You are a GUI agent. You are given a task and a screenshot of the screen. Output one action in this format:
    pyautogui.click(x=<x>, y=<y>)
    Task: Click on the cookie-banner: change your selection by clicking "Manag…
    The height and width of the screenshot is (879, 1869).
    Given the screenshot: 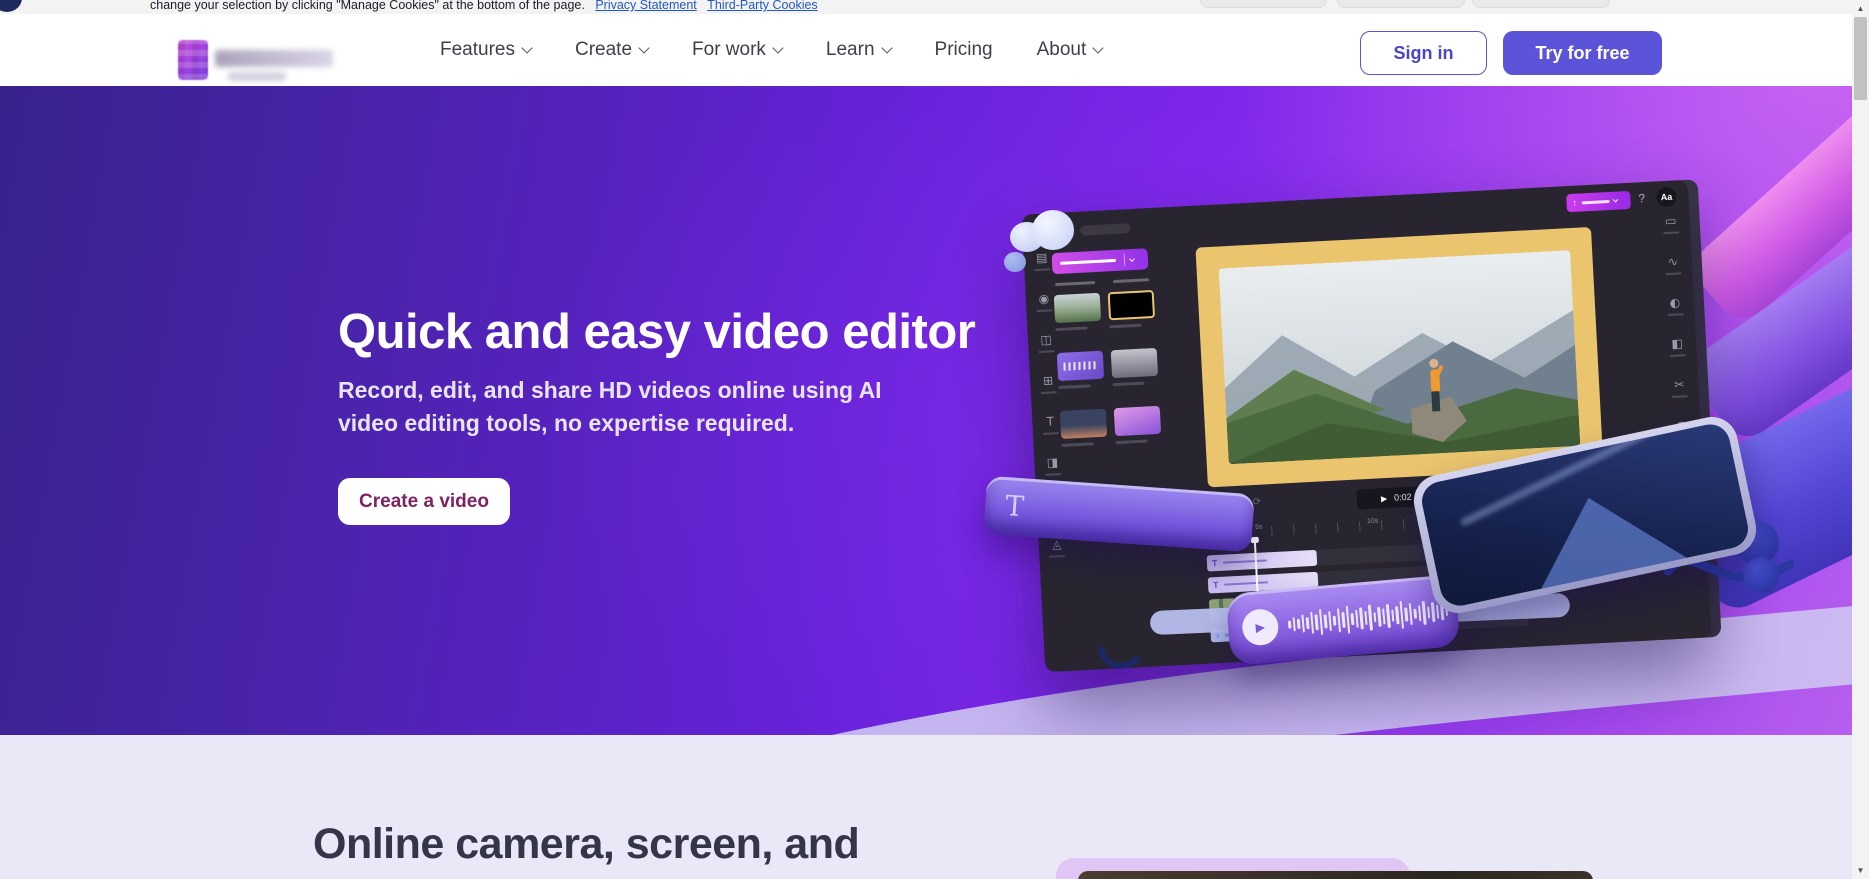 What is the action you would take?
    pyautogui.click(x=926, y=7)
    